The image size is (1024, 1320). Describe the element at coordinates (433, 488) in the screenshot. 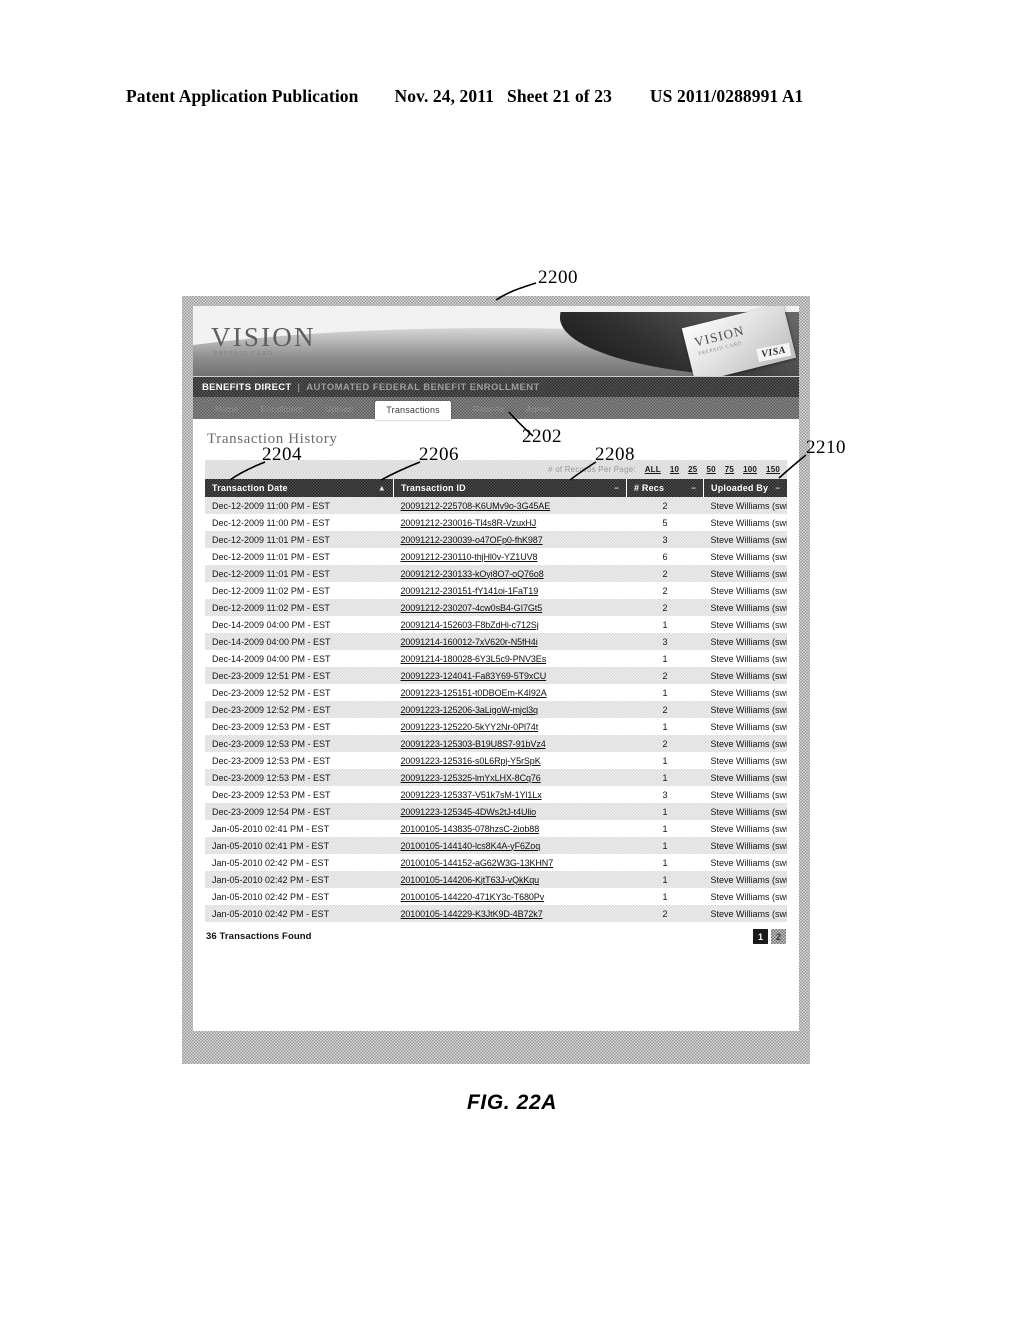

I see `column-header-transaction-id-label: Transaction ID` at that location.